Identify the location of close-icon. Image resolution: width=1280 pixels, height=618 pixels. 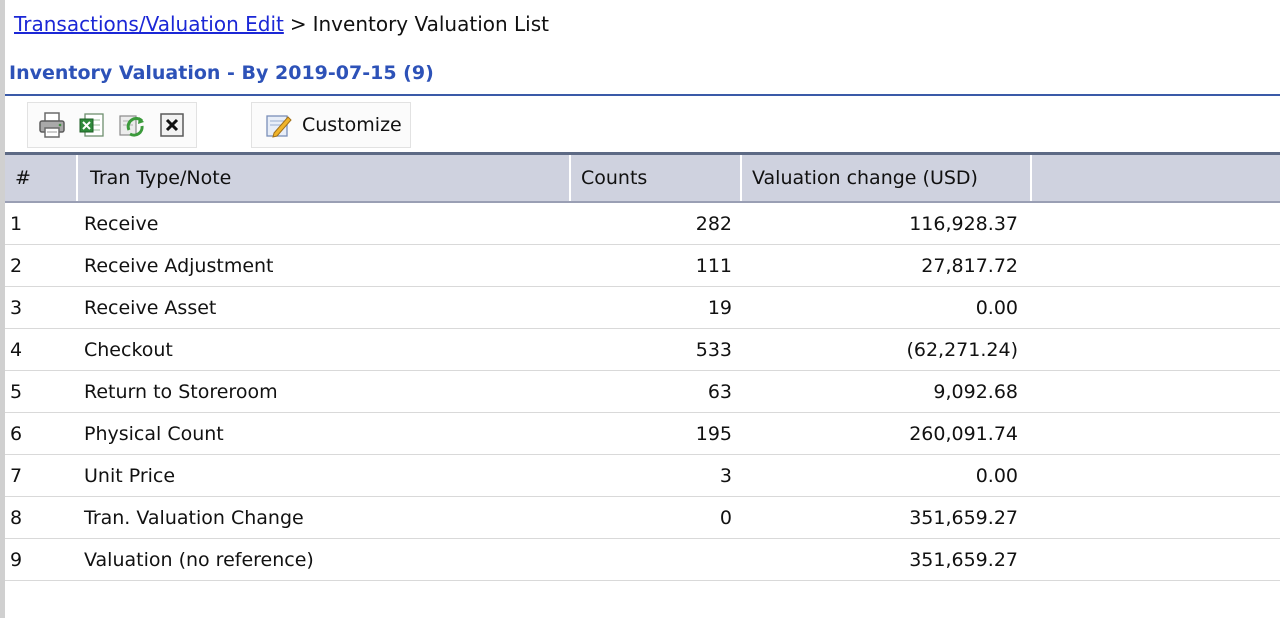
(172, 125).